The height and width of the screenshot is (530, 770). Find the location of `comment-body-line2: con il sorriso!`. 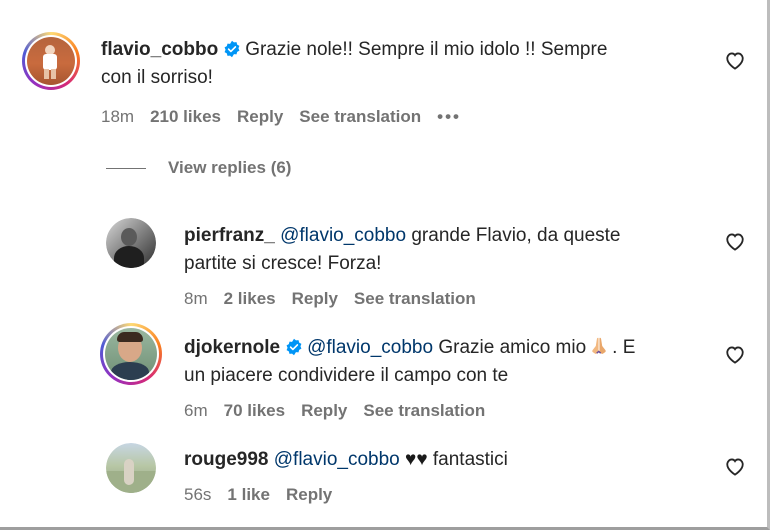

comment-body-line2: con il sorriso! is located at coordinates (157, 77).